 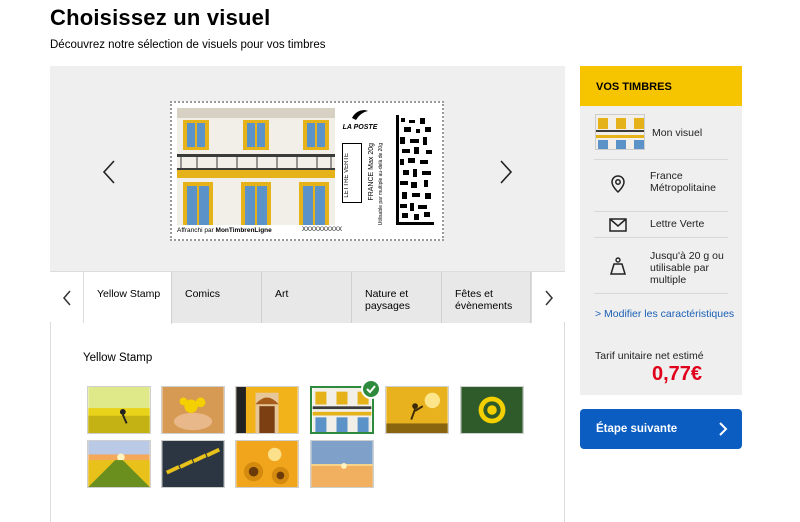 I want to click on next-step-label: Étape suivante, so click(x=637, y=429).